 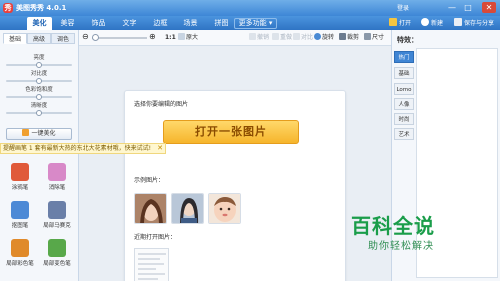 What do you see at coordinates (160, 23) in the screenshot?
I see `tab-frame: 边框` at bounding box center [160, 23].